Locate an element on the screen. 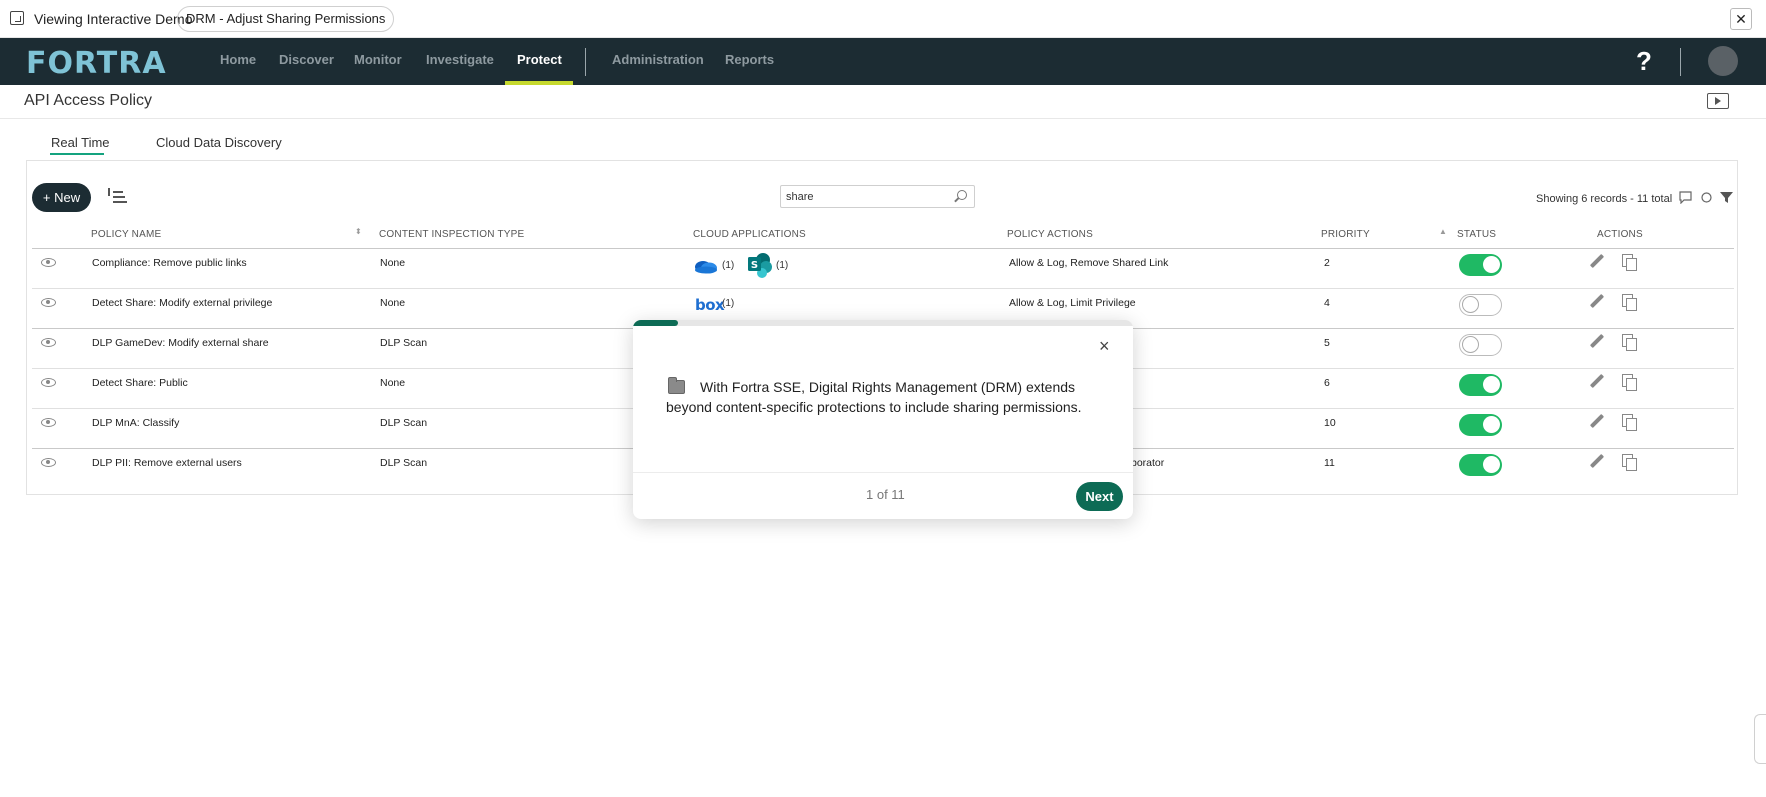 This screenshot has width=1766, height=797. nav-active-indicator is located at coordinates (539, 83).